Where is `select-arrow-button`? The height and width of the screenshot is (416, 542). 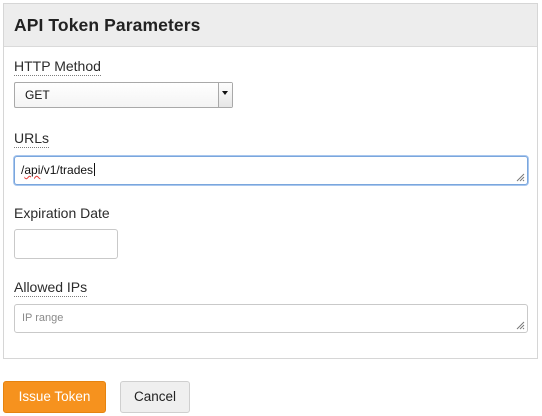
select-arrow-button is located at coordinates (225, 95).